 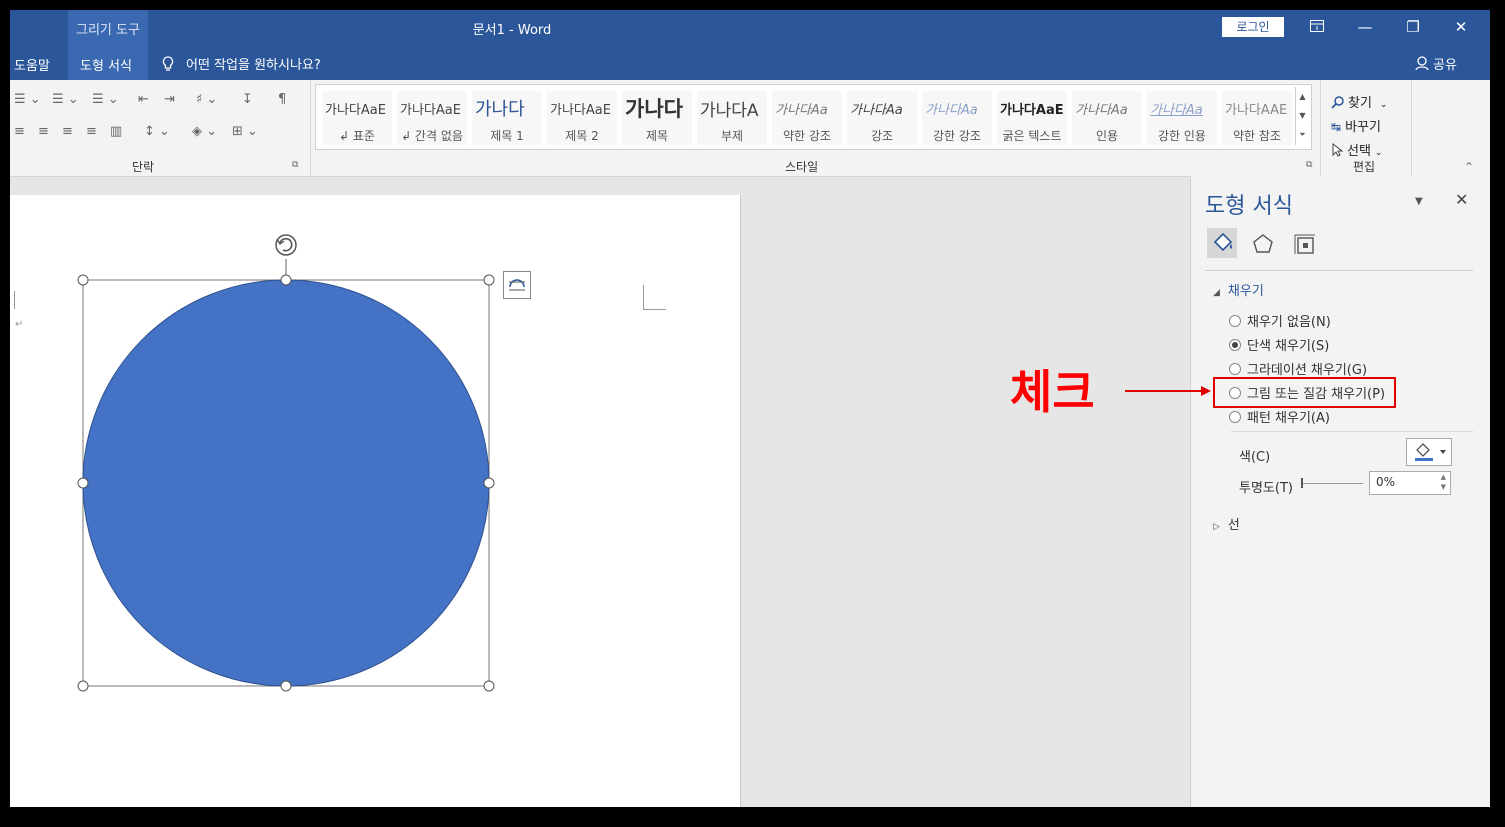 I want to click on collapse-ribbon-icon: ⌃, so click(x=1469, y=167).